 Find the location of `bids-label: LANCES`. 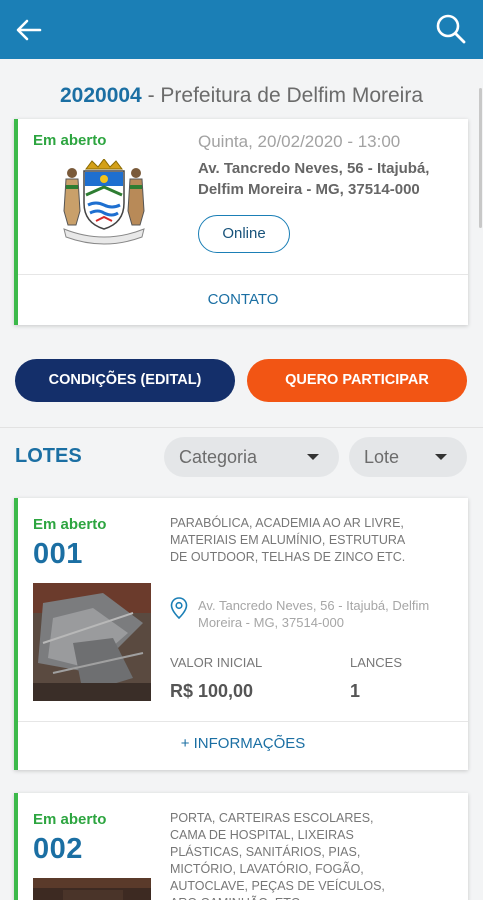

bids-label: LANCES is located at coordinates (376, 662).